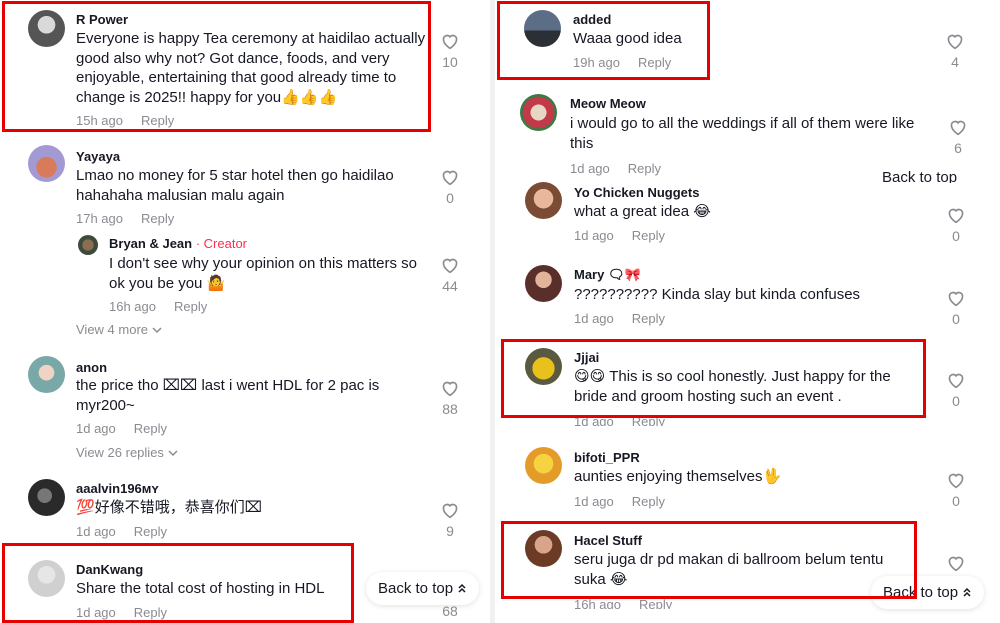  What do you see at coordinates (132, 306) in the screenshot?
I see `comment-time: 16h ago` at bounding box center [132, 306].